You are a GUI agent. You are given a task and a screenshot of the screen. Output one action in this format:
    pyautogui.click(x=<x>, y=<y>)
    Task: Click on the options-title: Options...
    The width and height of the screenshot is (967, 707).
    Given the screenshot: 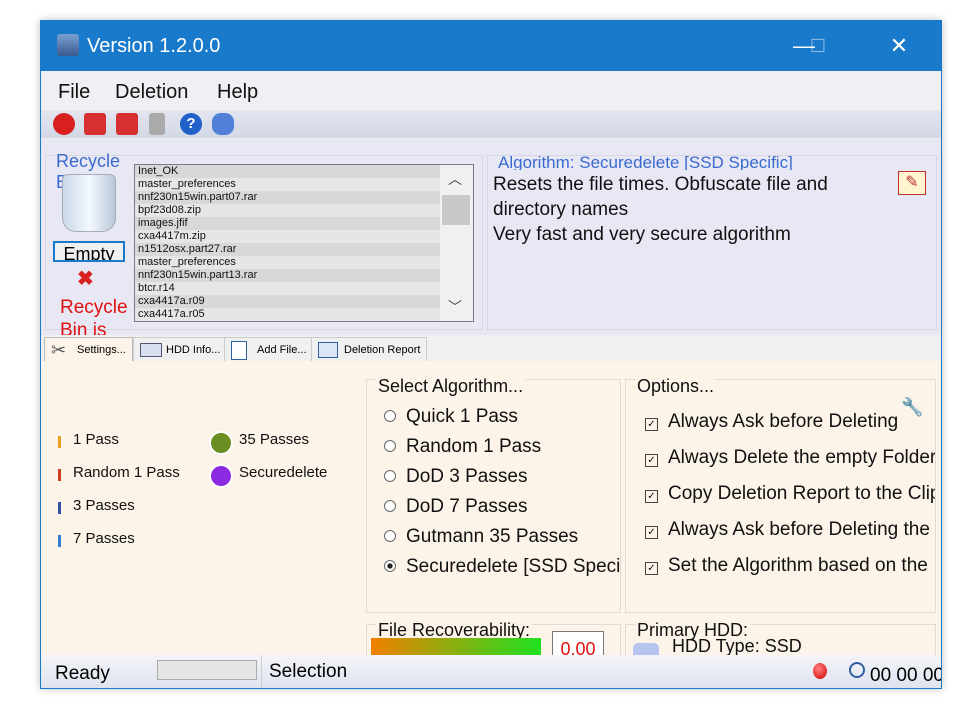 What is the action you would take?
    pyautogui.click(x=676, y=386)
    